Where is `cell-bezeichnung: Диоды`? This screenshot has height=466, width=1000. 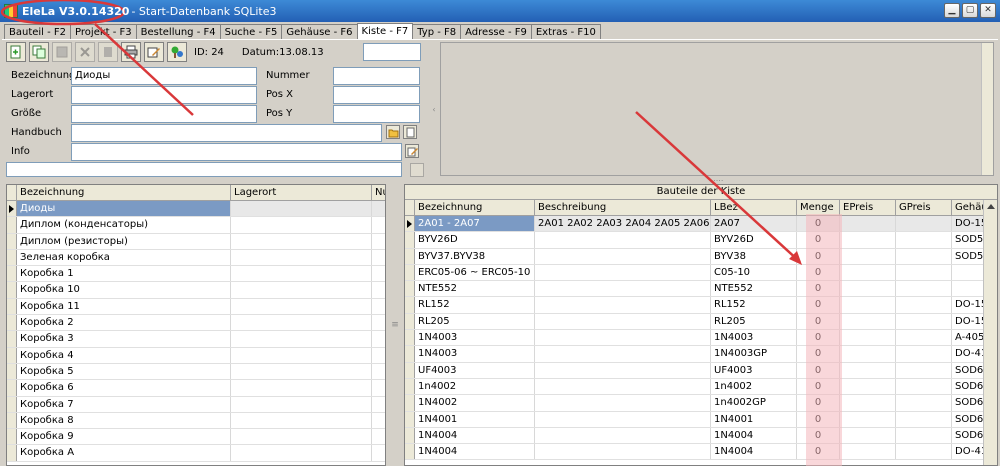 cell-bezeichnung: Диоды is located at coordinates (124, 209).